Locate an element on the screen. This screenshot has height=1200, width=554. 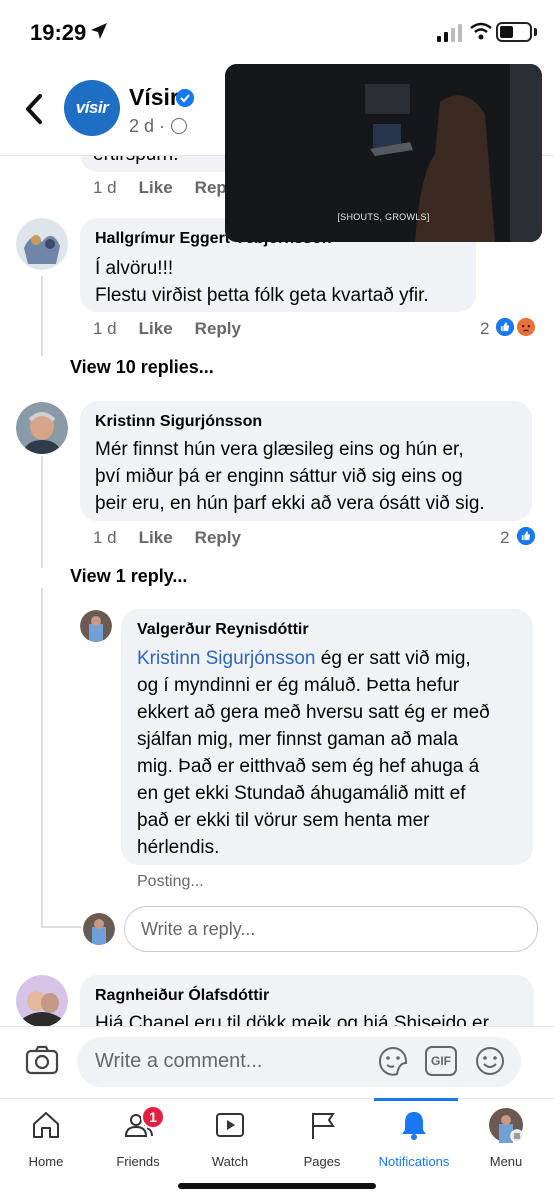
tab-label: Home is located at coordinates (46, 1161).